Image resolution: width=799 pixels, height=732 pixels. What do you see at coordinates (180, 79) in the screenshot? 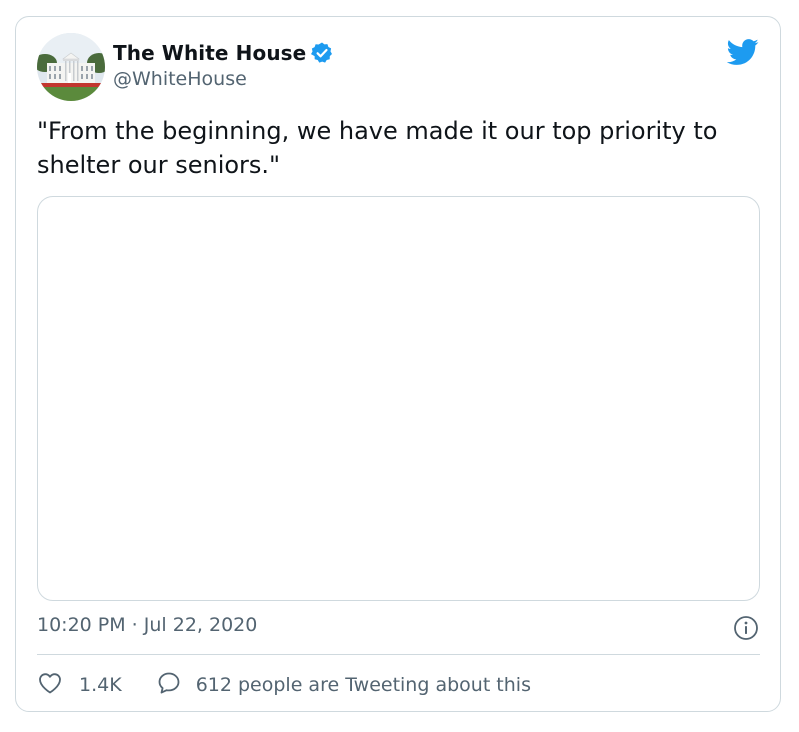
I see `author-handle: @WhiteHouse` at bounding box center [180, 79].